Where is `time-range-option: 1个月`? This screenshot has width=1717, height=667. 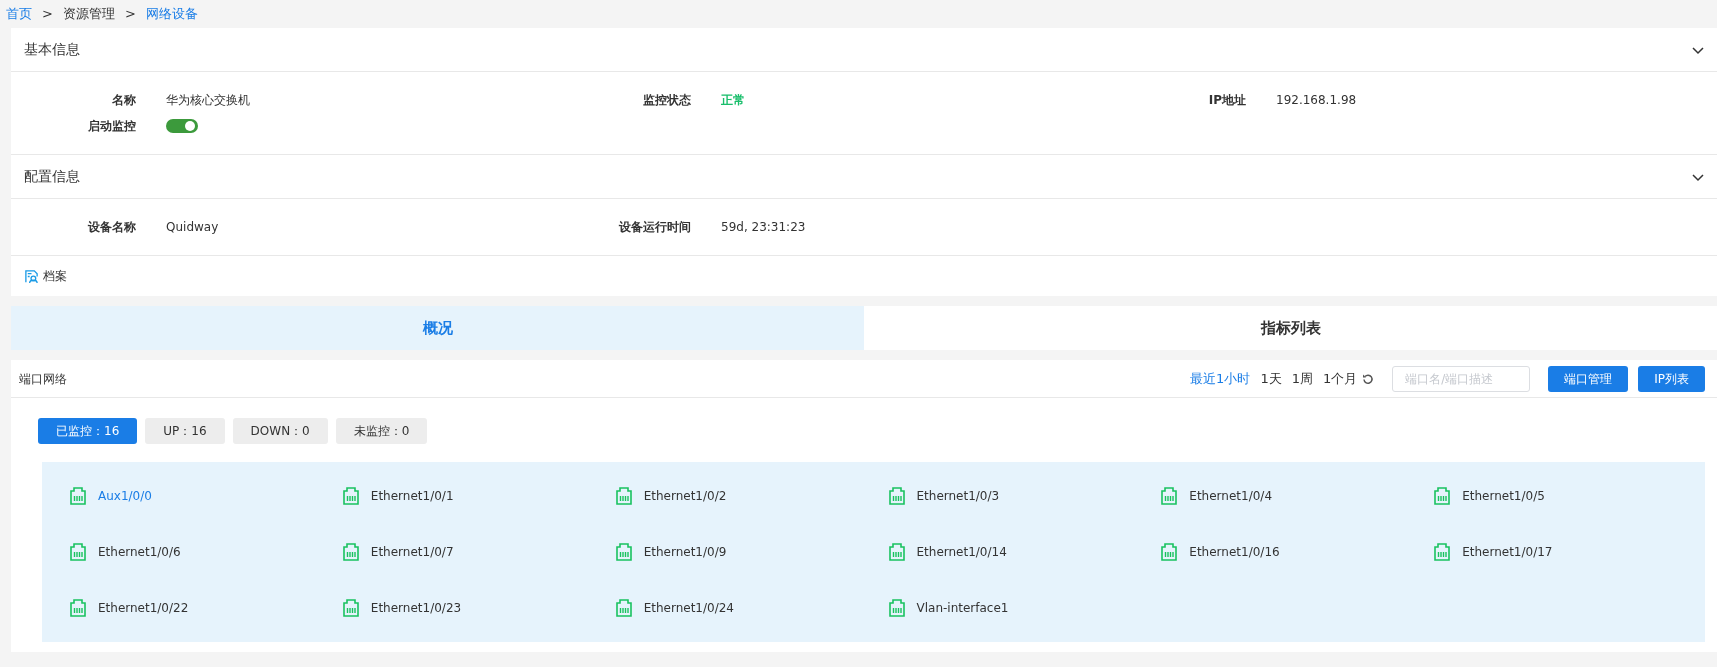 time-range-option: 1个月 is located at coordinates (1340, 378).